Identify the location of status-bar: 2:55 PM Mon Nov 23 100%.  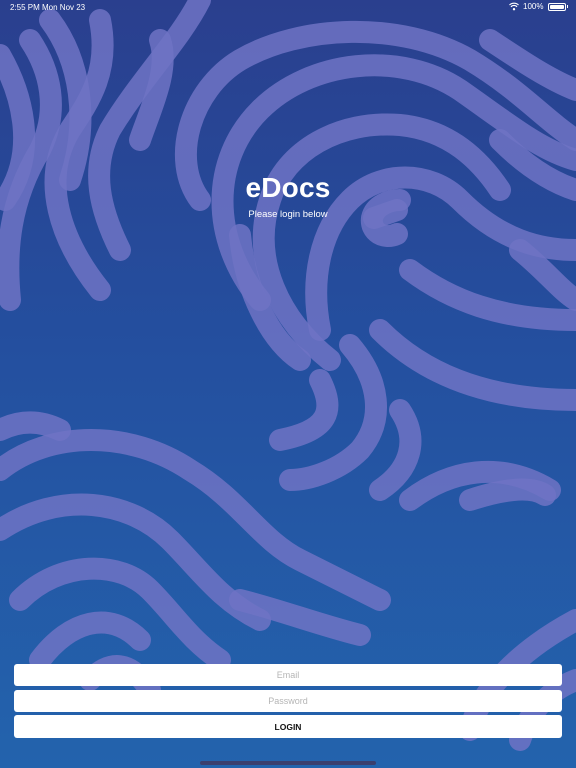
(288, 7).